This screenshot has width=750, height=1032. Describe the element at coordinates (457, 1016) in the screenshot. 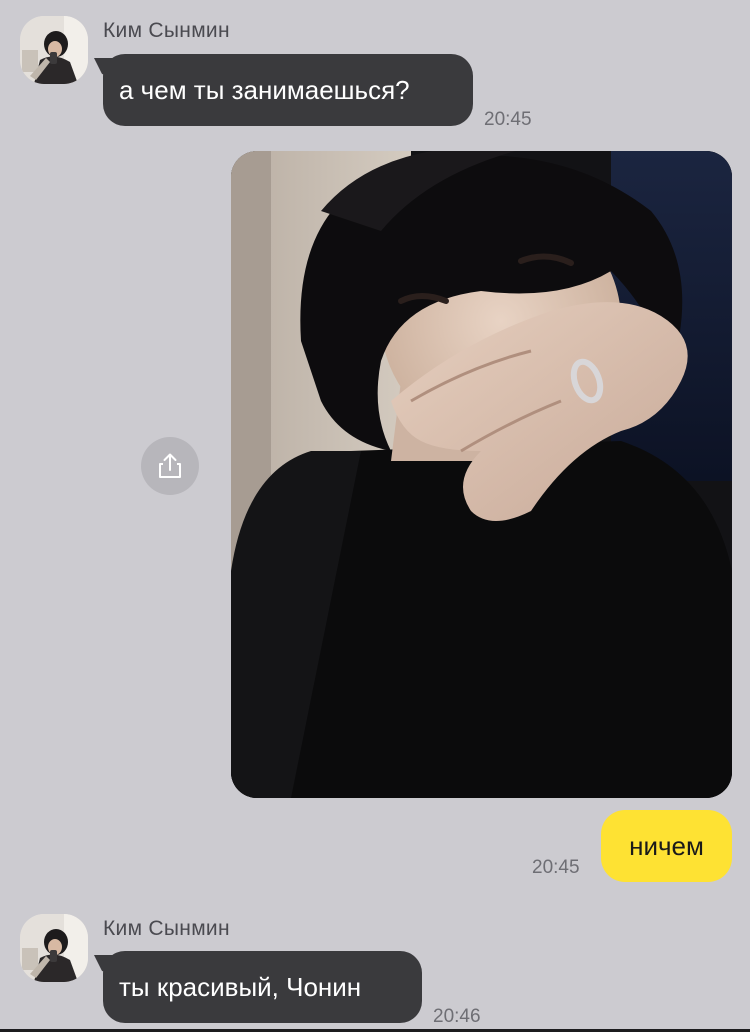

I see `message-time: 20:46` at that location.